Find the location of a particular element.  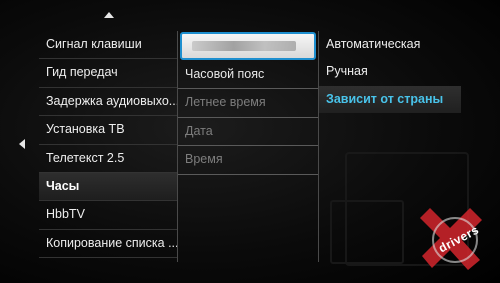

background-tv-graphic-small is located at coordinates (367, 232).